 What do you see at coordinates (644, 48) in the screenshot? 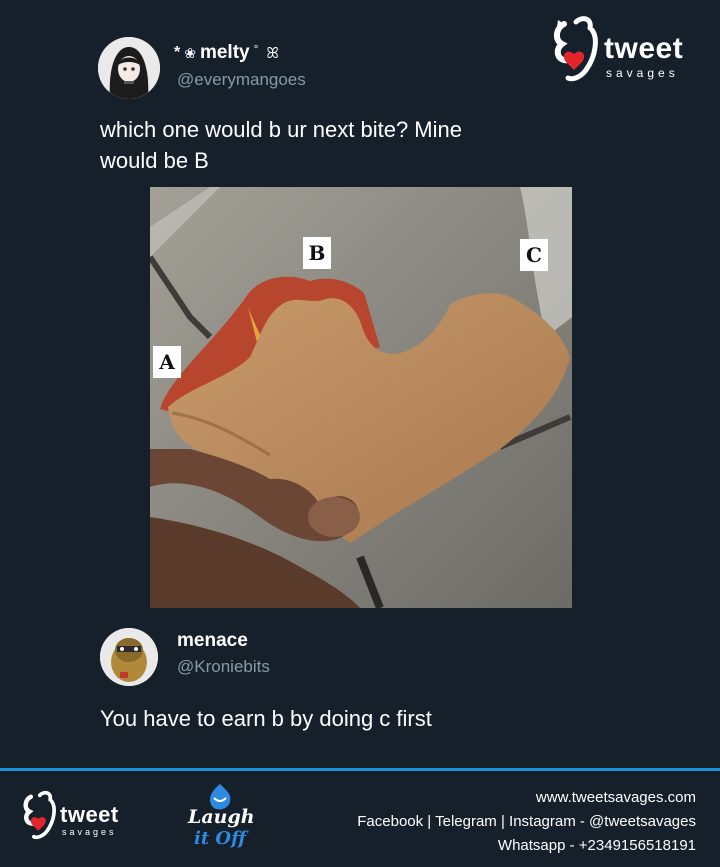
I see `logo-word: tweet` at bounding box center [644, 48].